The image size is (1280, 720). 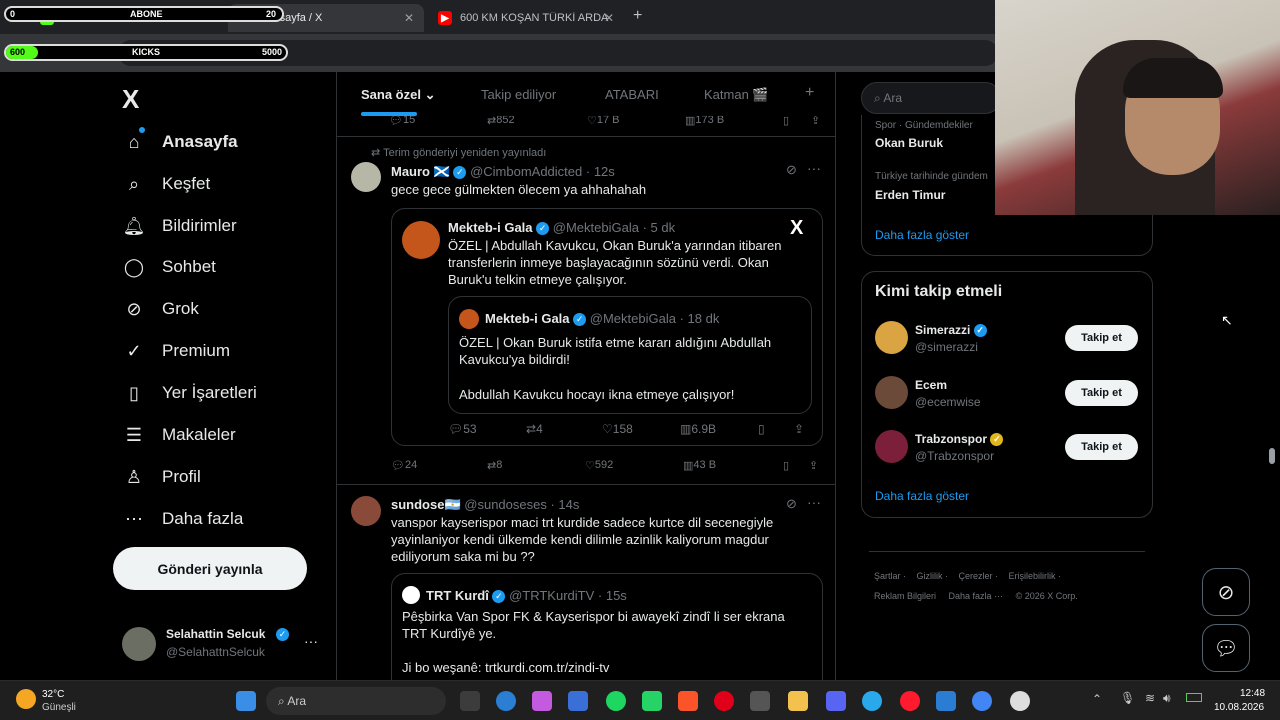 What do you see at coordinates (872, 701) in the screenshot?
I see `telegram-icon` at bounding box center [872, 701].